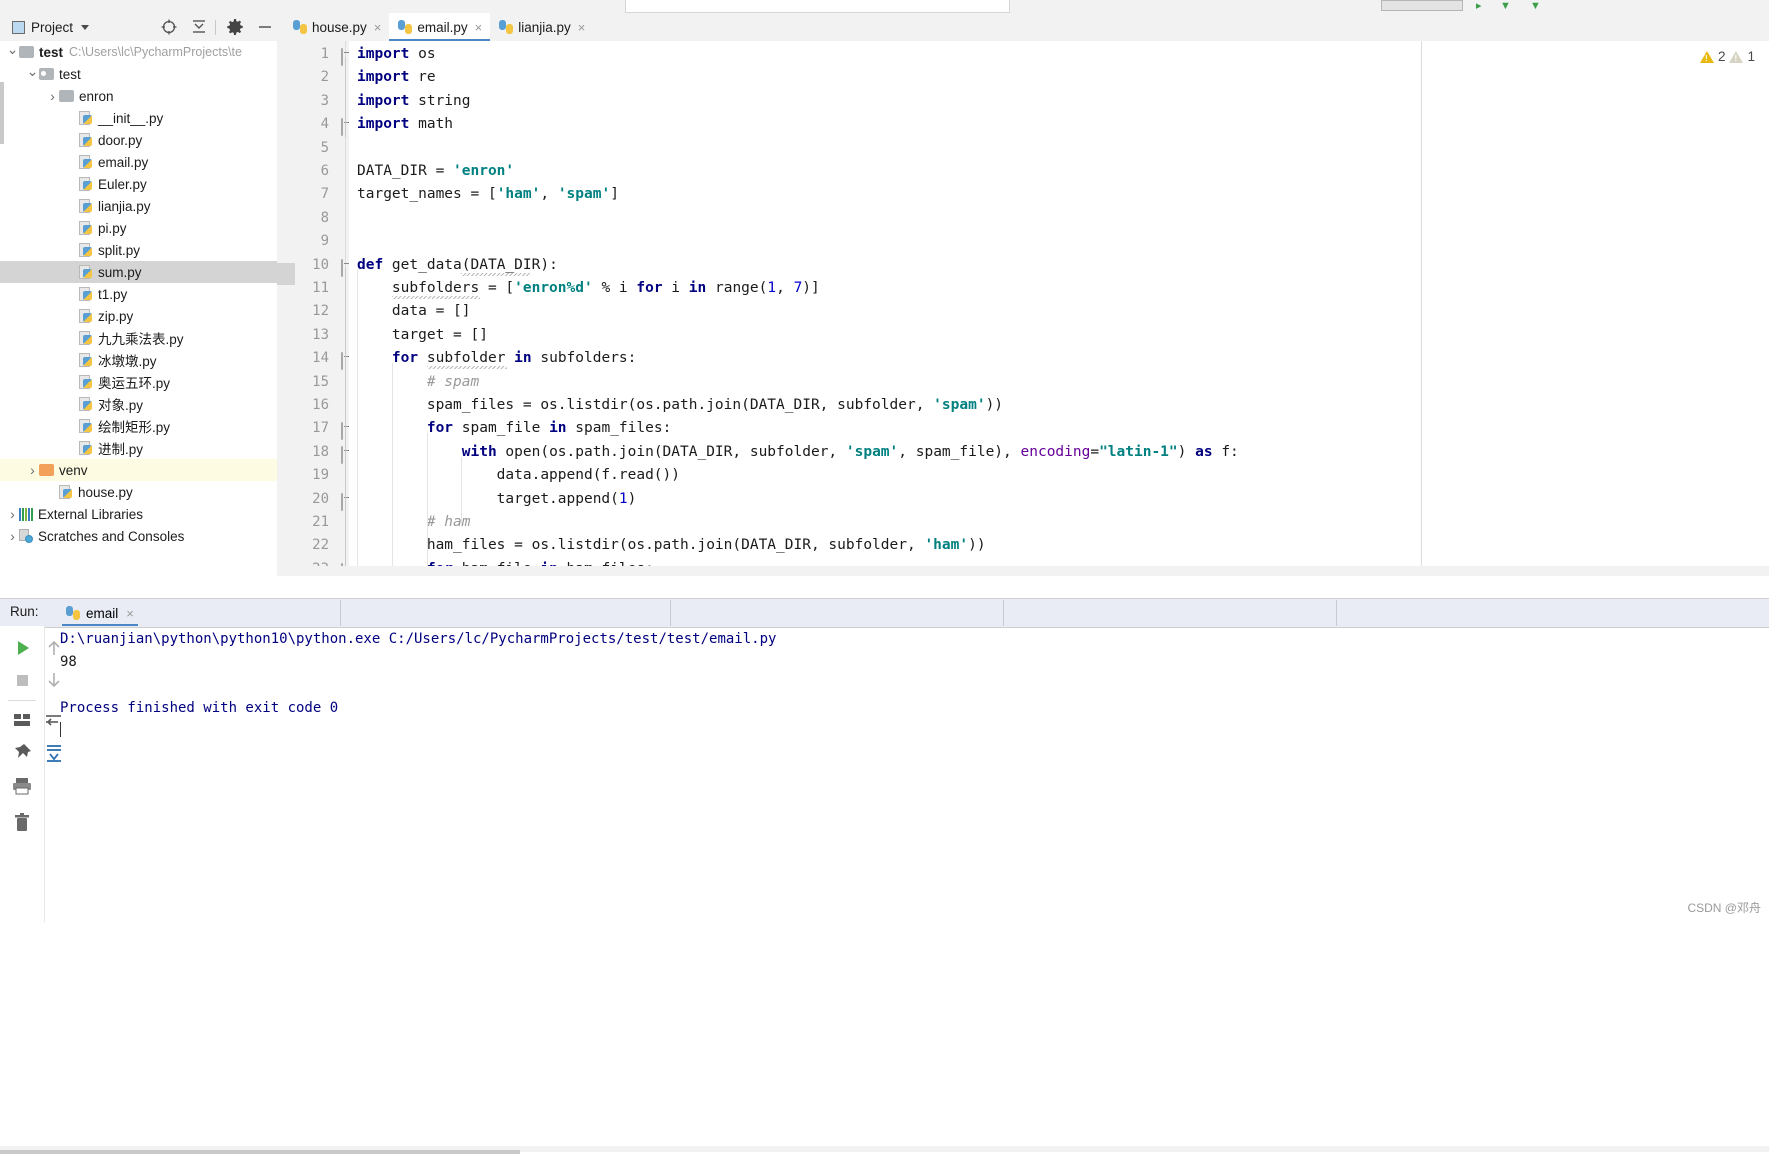  Describe the element at coordinates (199, 27) in the screenshot. I see `collapse-all-icon` at that location.